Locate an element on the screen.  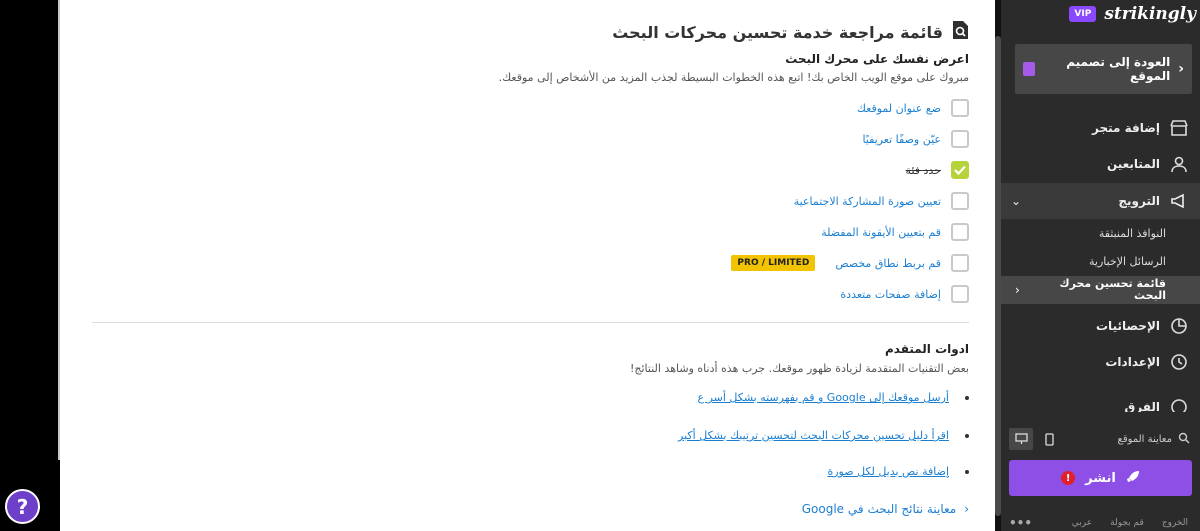
vip-badge: VIP is located at coordinates (1083, 14).